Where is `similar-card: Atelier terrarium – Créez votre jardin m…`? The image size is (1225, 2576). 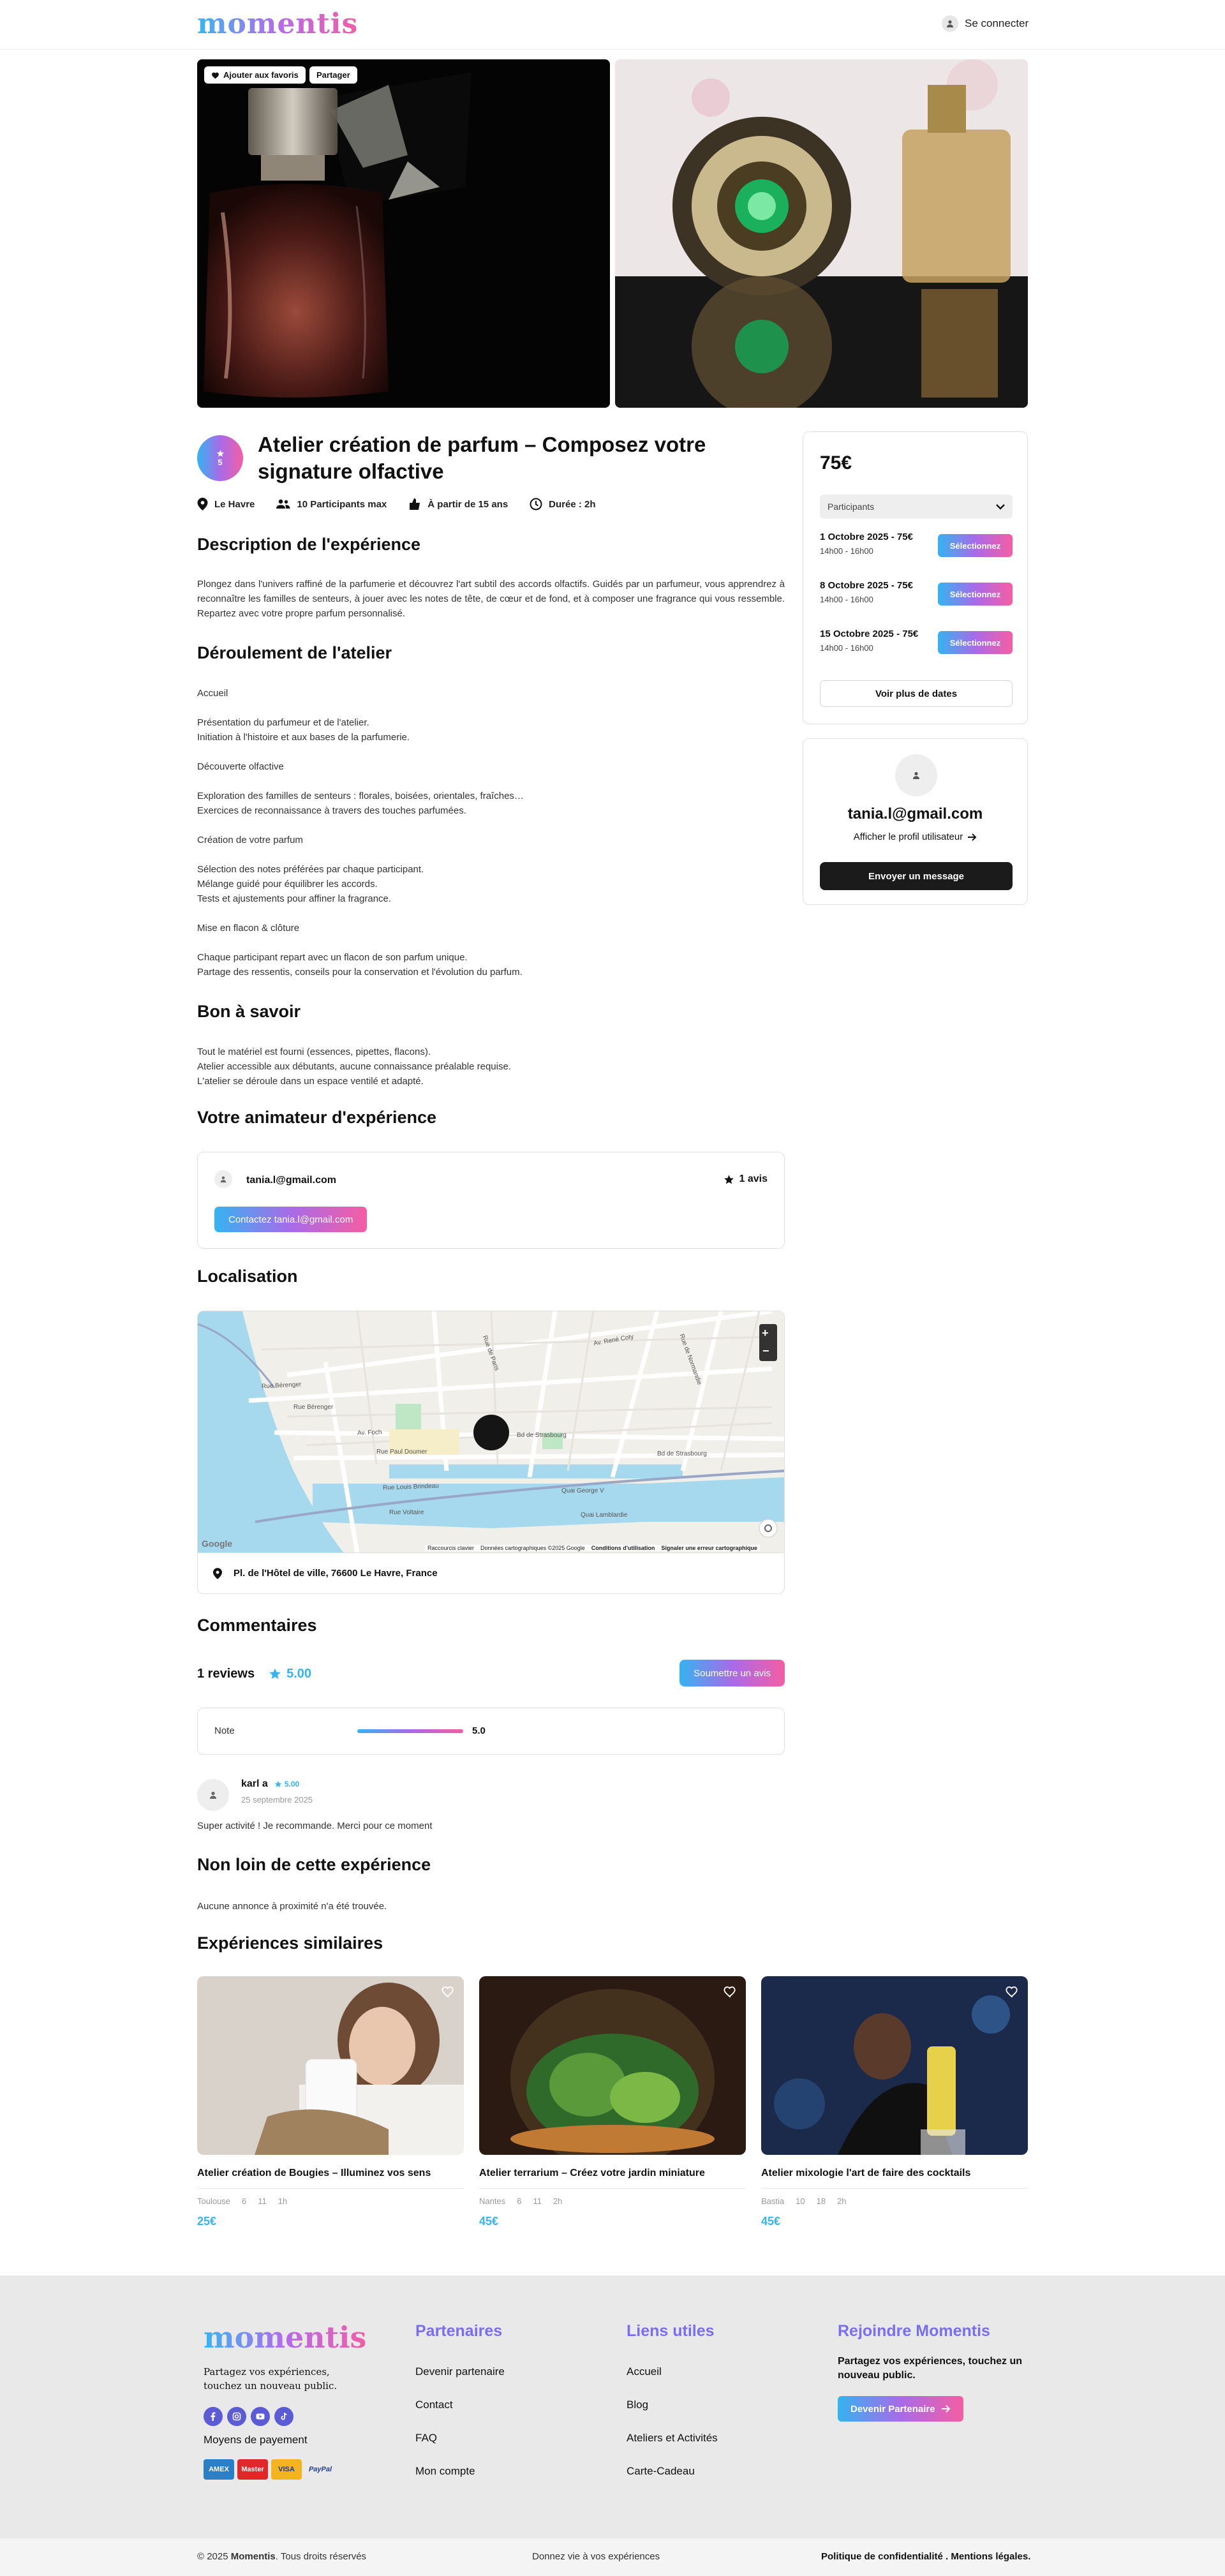
similar-card: Atelier terrarium – Créez votre jardin m… is located at coordinates (612, 2102).